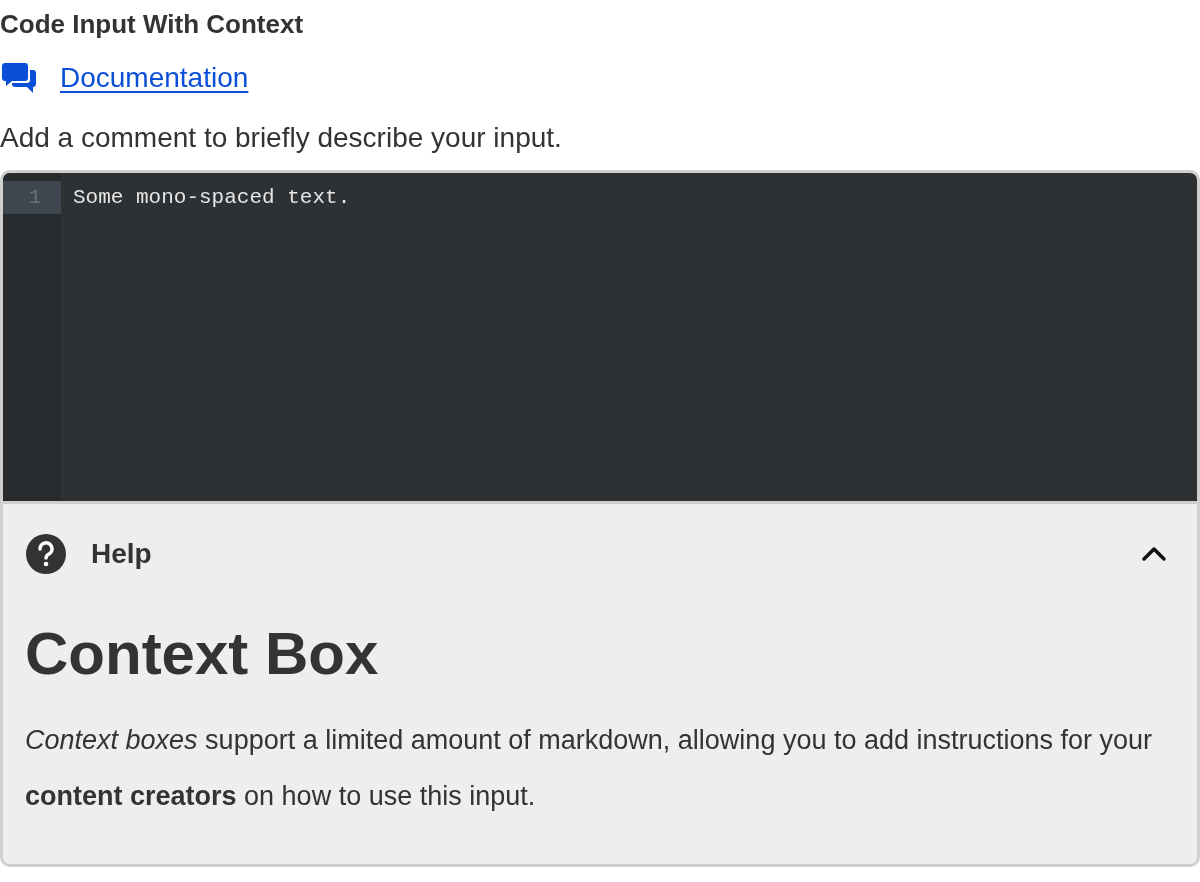  I want to click on code-line: Some mono-spaced text., so click(212, 198).